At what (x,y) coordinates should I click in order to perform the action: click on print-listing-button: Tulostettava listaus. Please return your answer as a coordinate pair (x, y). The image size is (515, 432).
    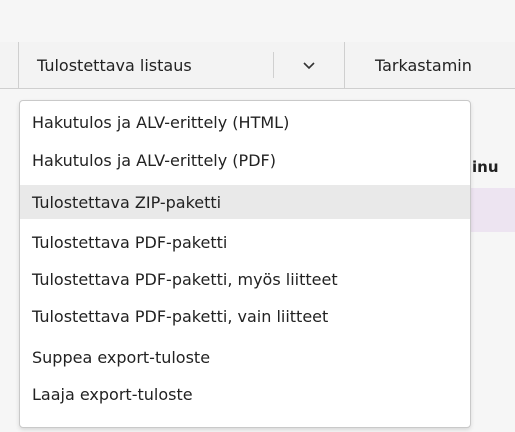
    Looking at the image, I should click on (145, 65).